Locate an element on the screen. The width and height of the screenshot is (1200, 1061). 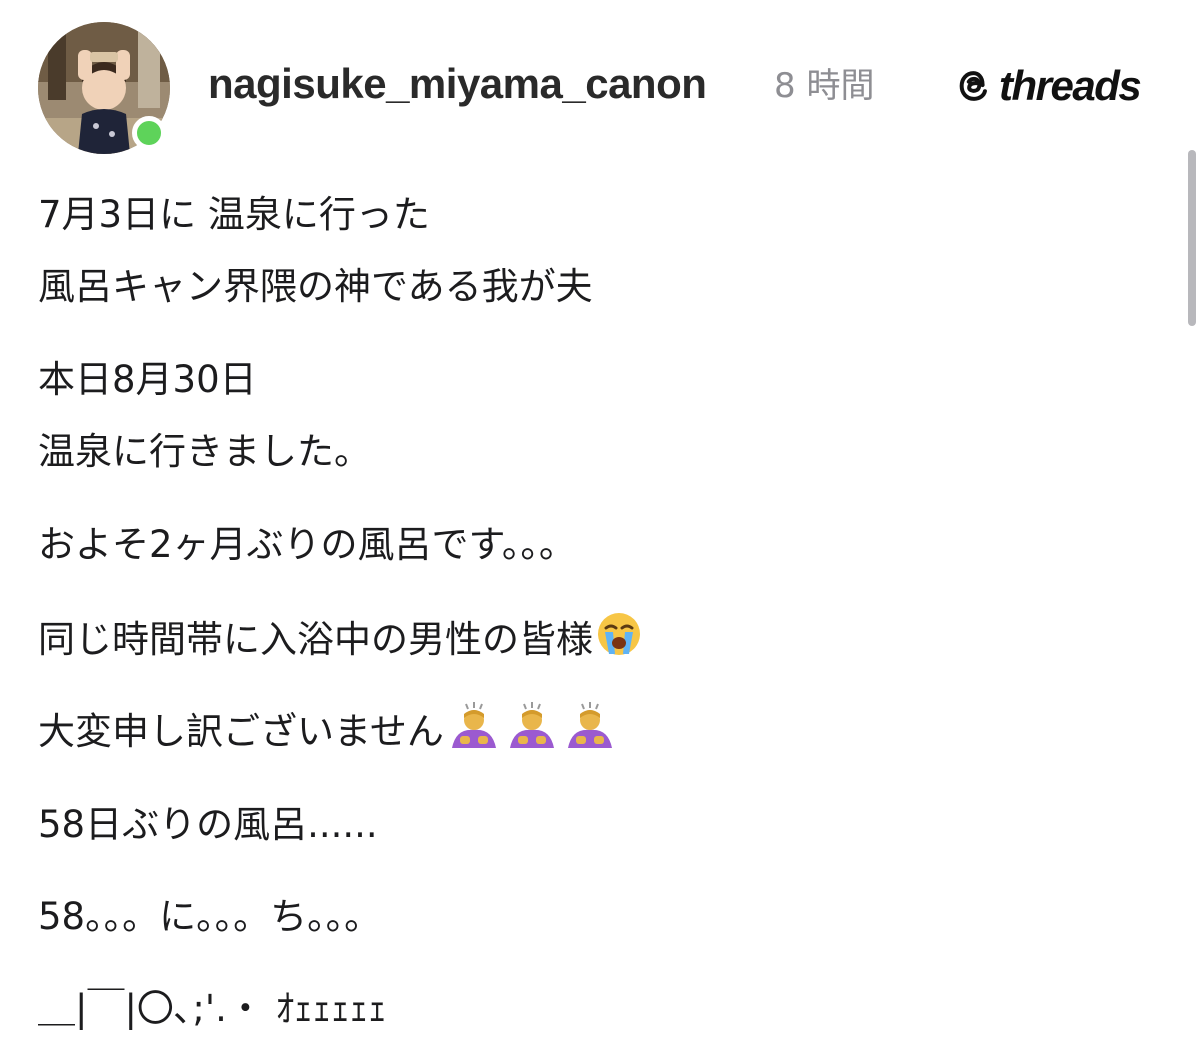
post-text-line: 温泉に行きました。 is located at coordinates (204, 451).